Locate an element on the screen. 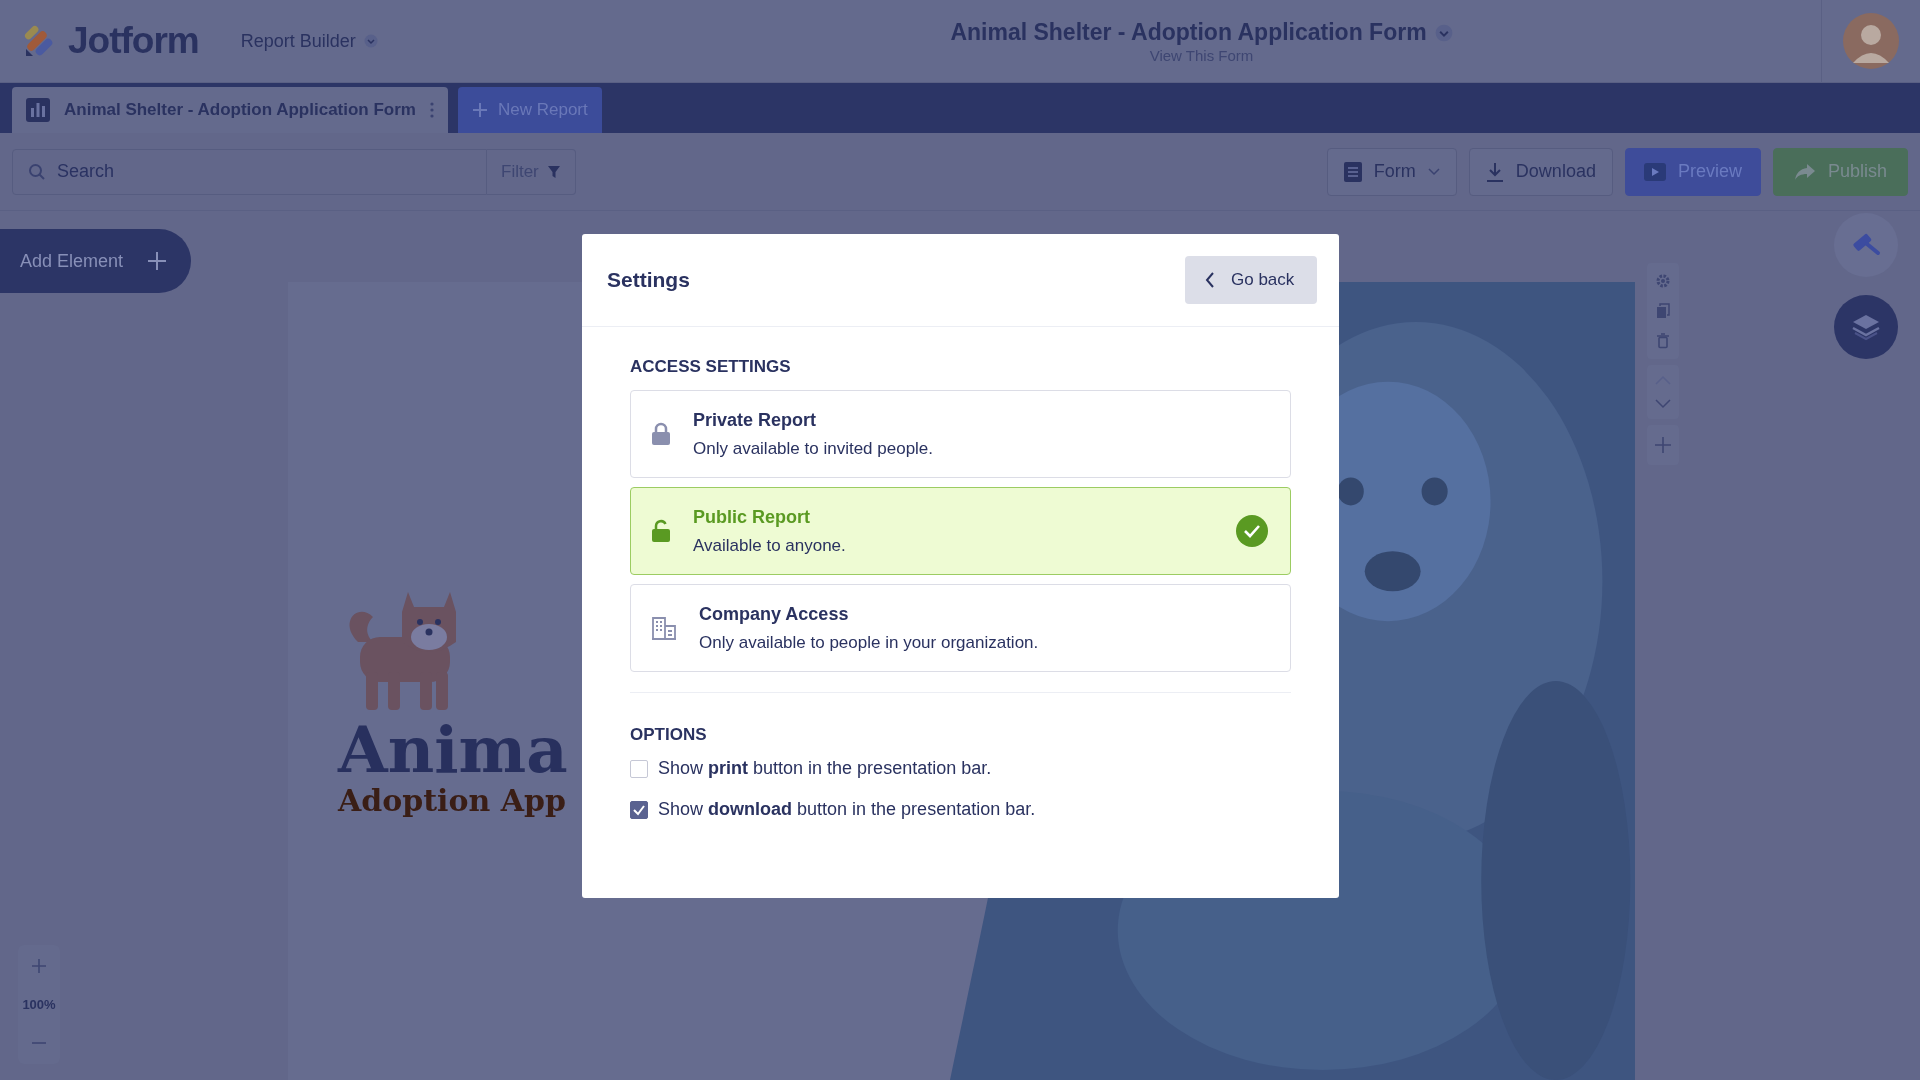 This screenshot has width=1920, height=1080. add-page-button is located at coordinates (1663, 445).